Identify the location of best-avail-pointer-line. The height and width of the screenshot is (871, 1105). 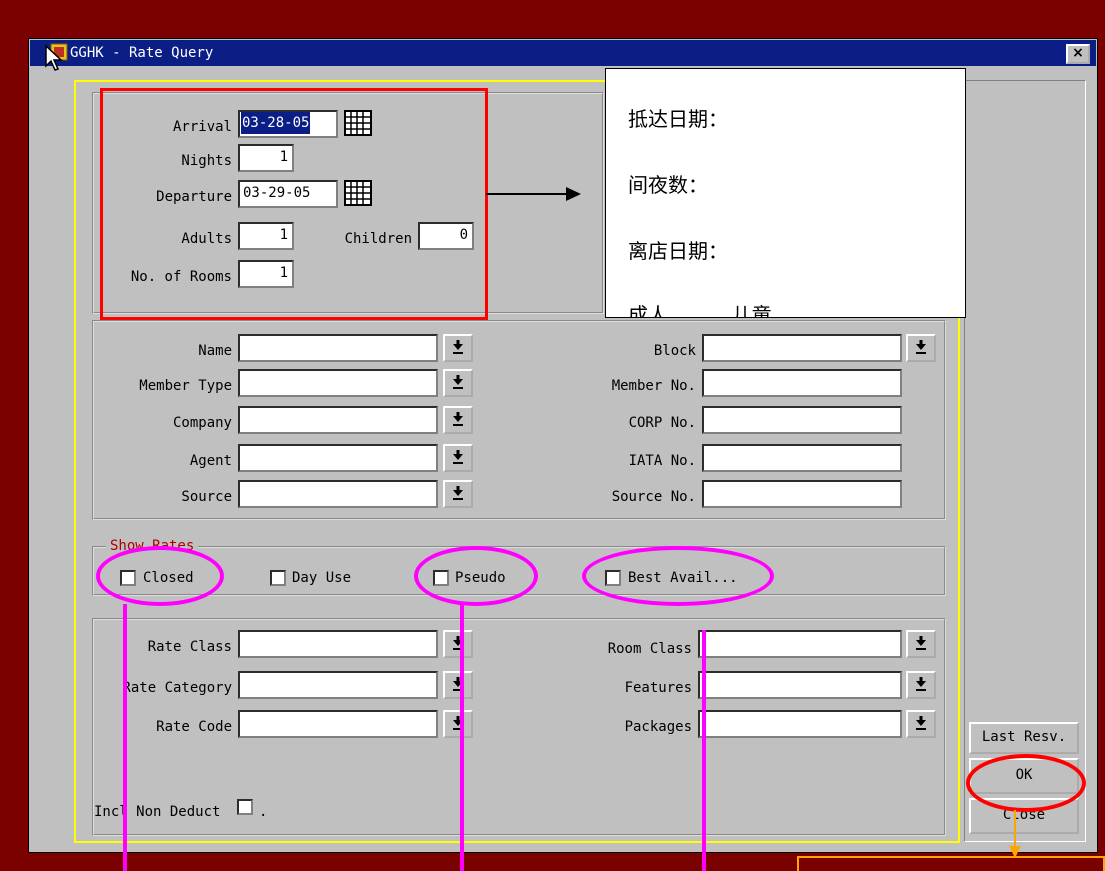
(704, 750).